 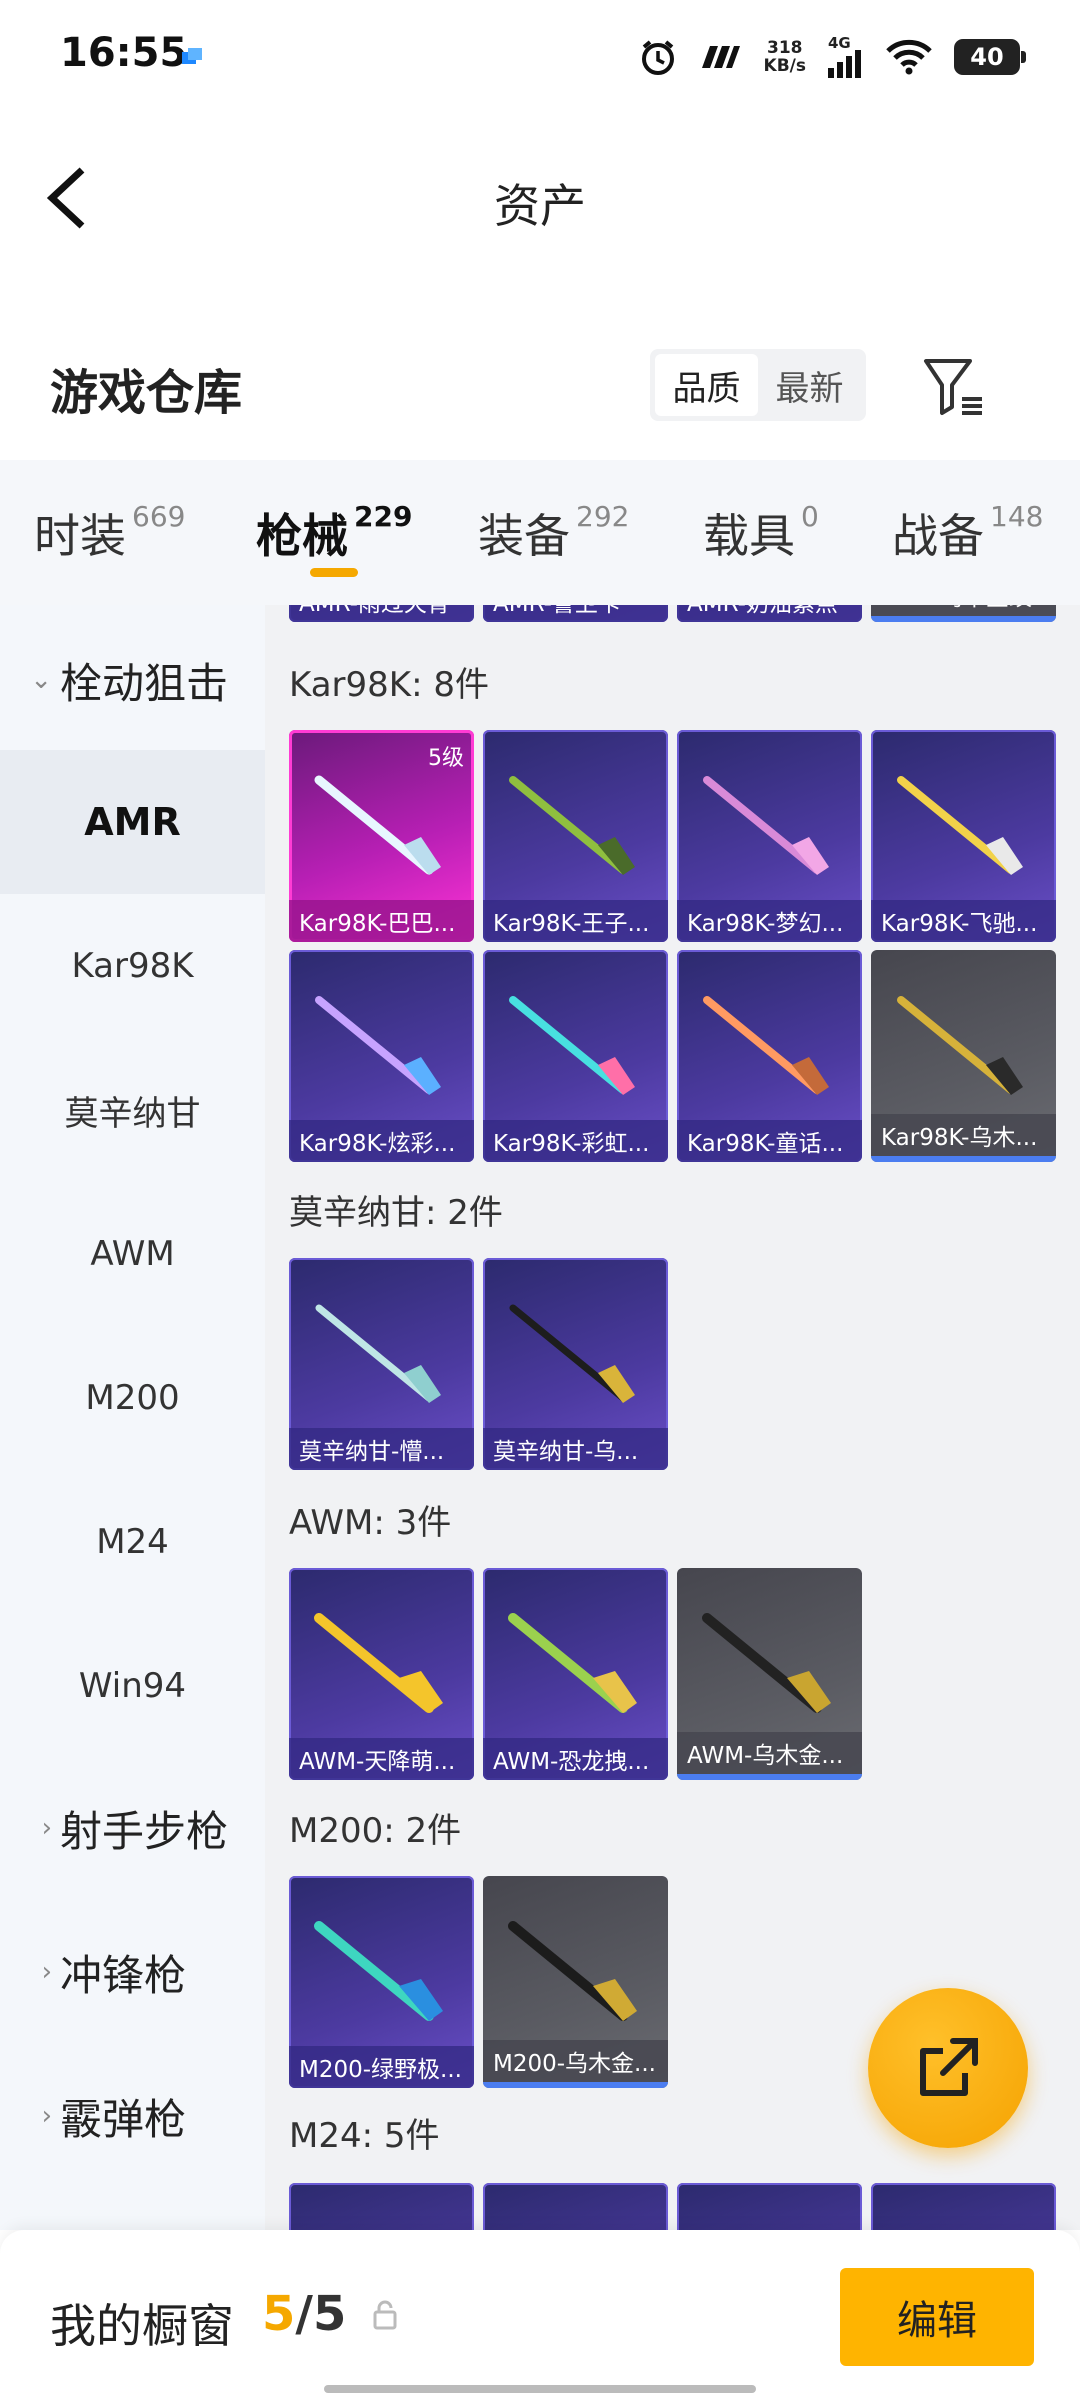 What do you see at coordinates (132, 680) in the screenshot?
I see `sidebar-group-bolt-sniper: ⌄ 栓动狙击` at bounding box center [132, 680].